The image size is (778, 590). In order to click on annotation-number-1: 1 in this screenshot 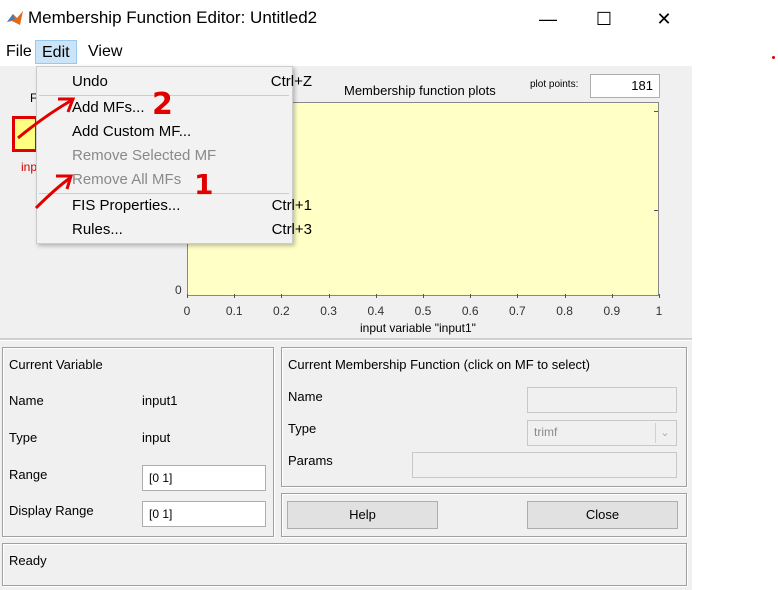, I will do `click(203, 184)`.